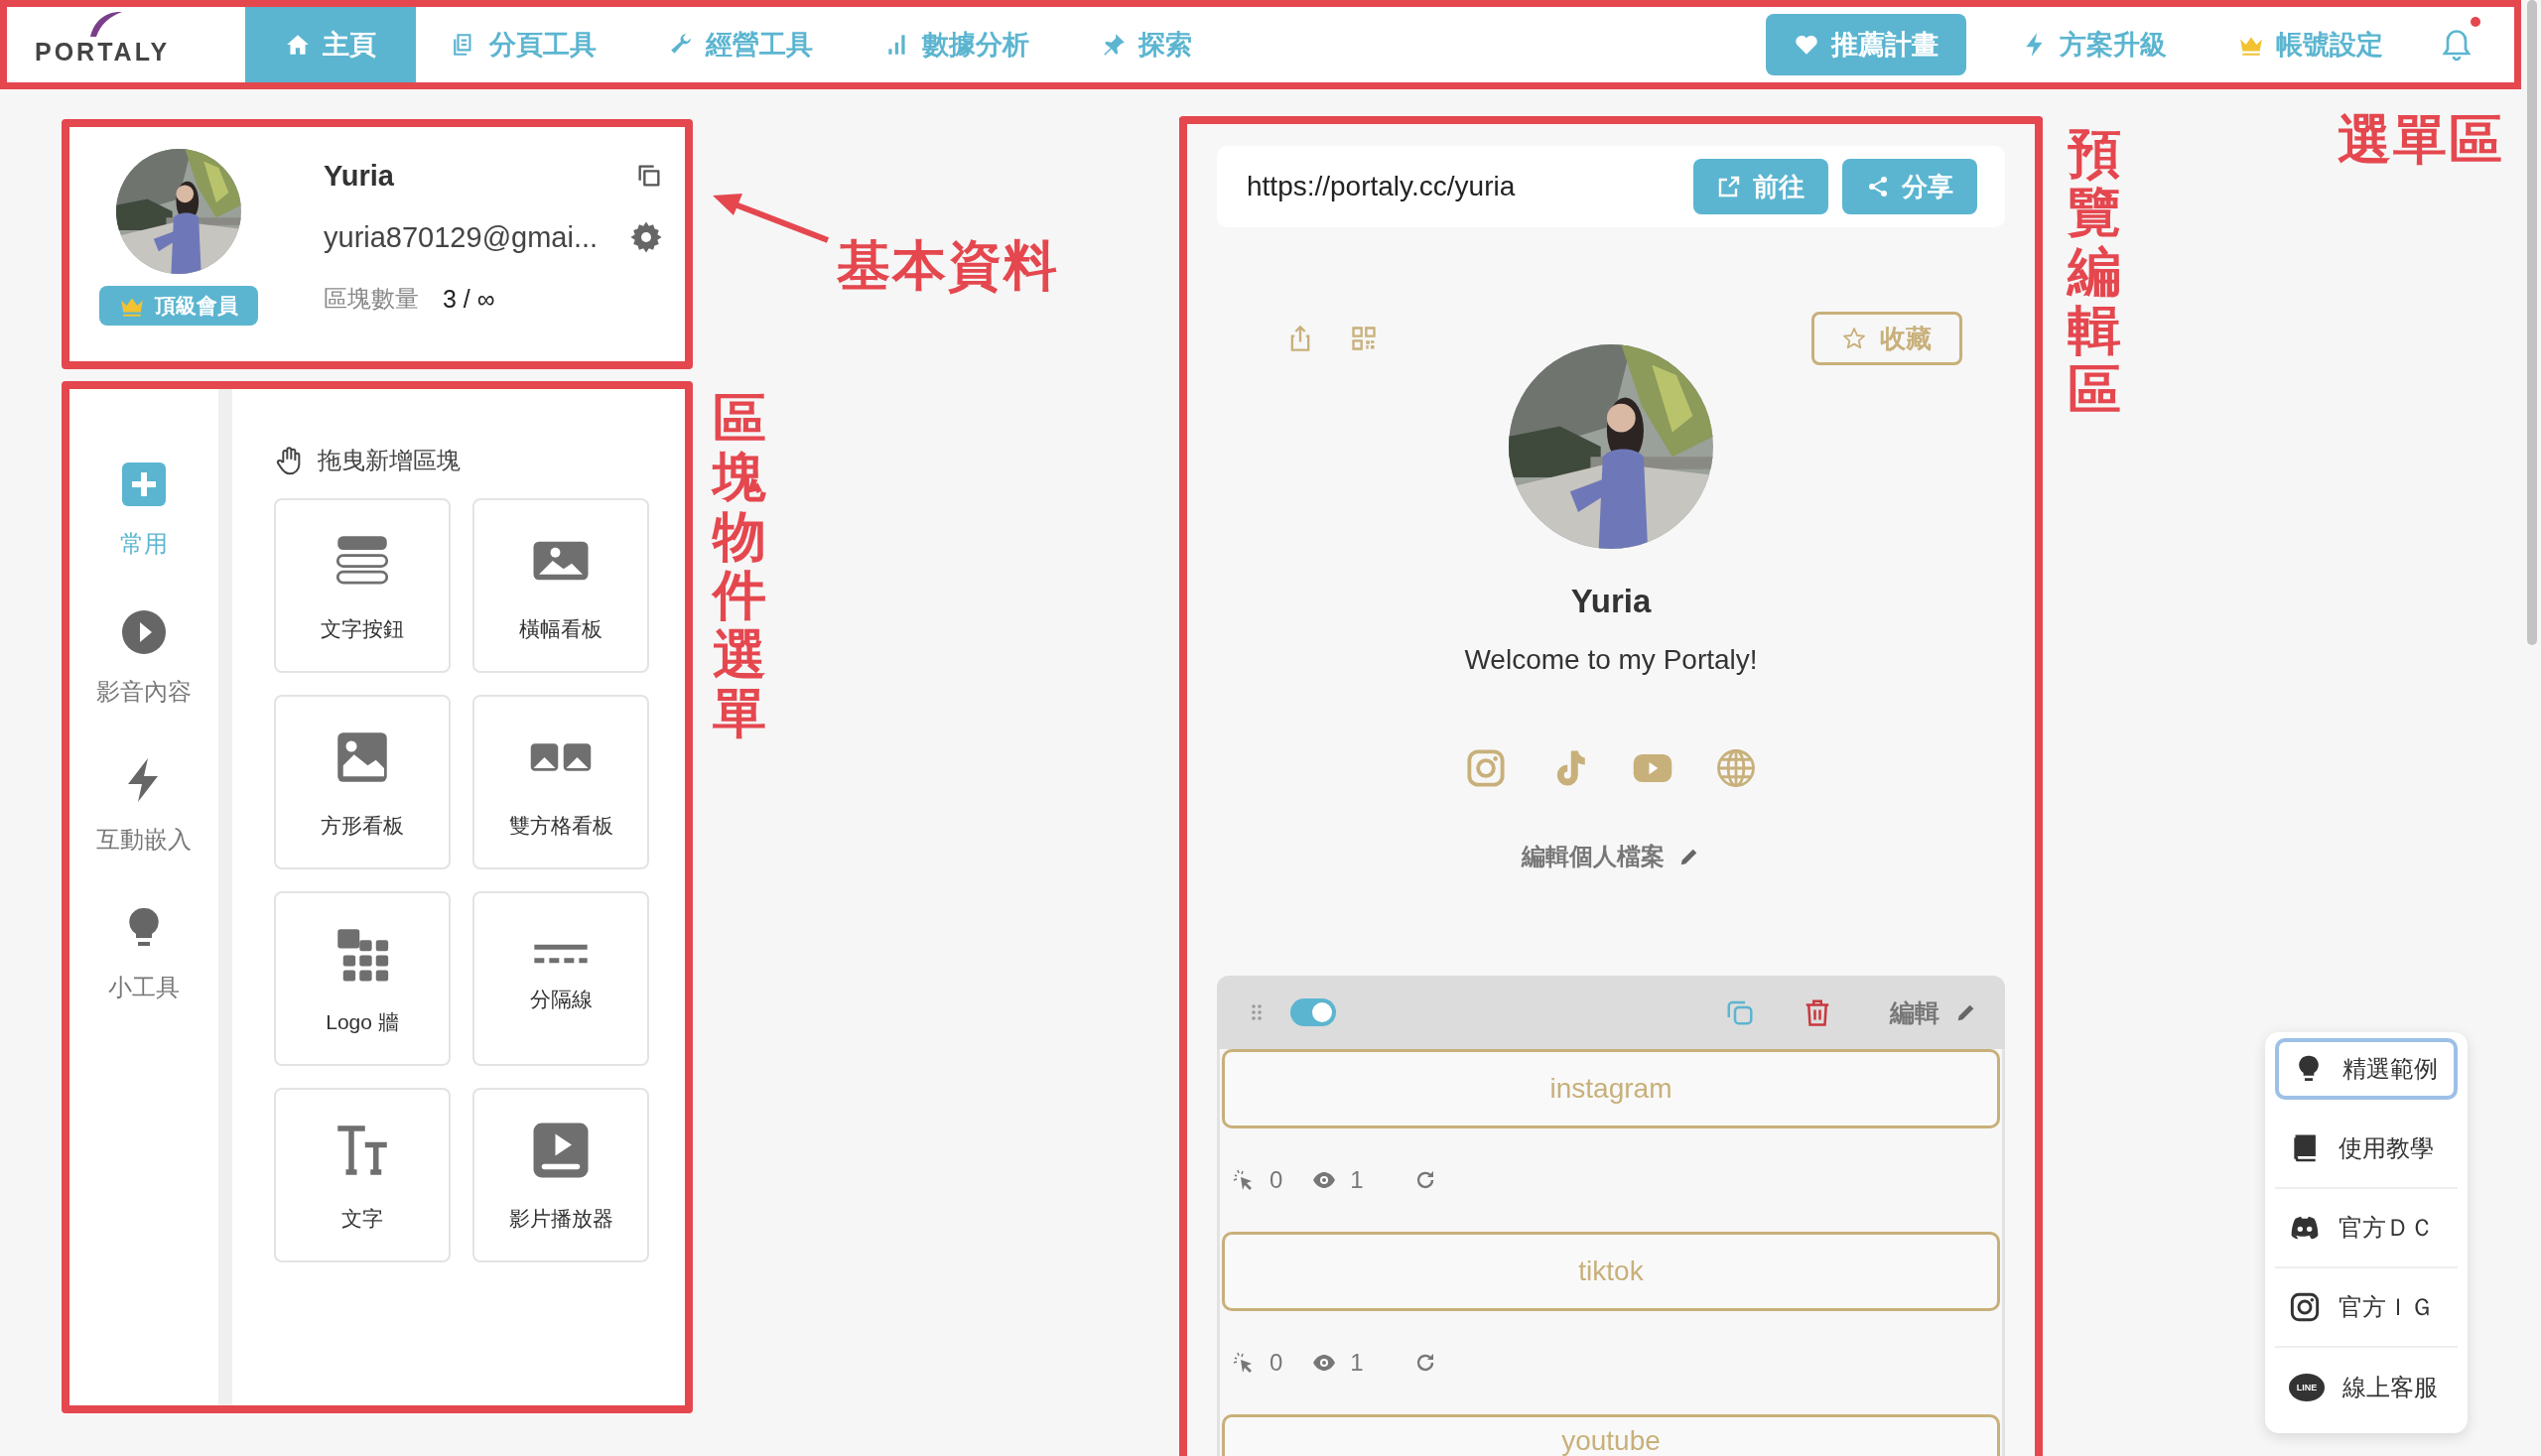  Describe the element at coordinates (371, 299) in the screenshot. I see `block-count-label: 區塊數量` at that location.